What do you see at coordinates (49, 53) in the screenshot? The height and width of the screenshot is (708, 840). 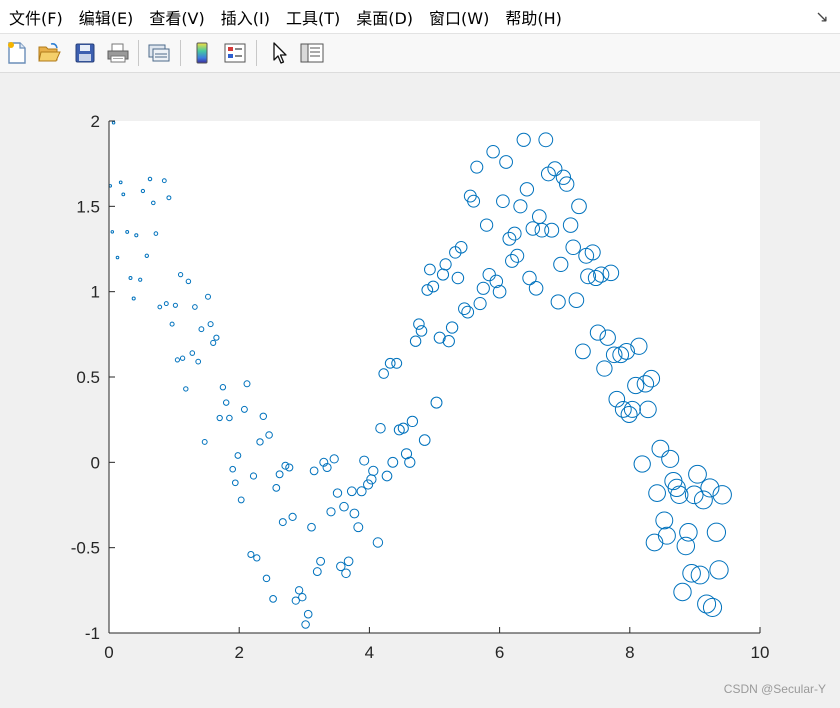 I see `open-file-icon` at bounding box center [49, 53].